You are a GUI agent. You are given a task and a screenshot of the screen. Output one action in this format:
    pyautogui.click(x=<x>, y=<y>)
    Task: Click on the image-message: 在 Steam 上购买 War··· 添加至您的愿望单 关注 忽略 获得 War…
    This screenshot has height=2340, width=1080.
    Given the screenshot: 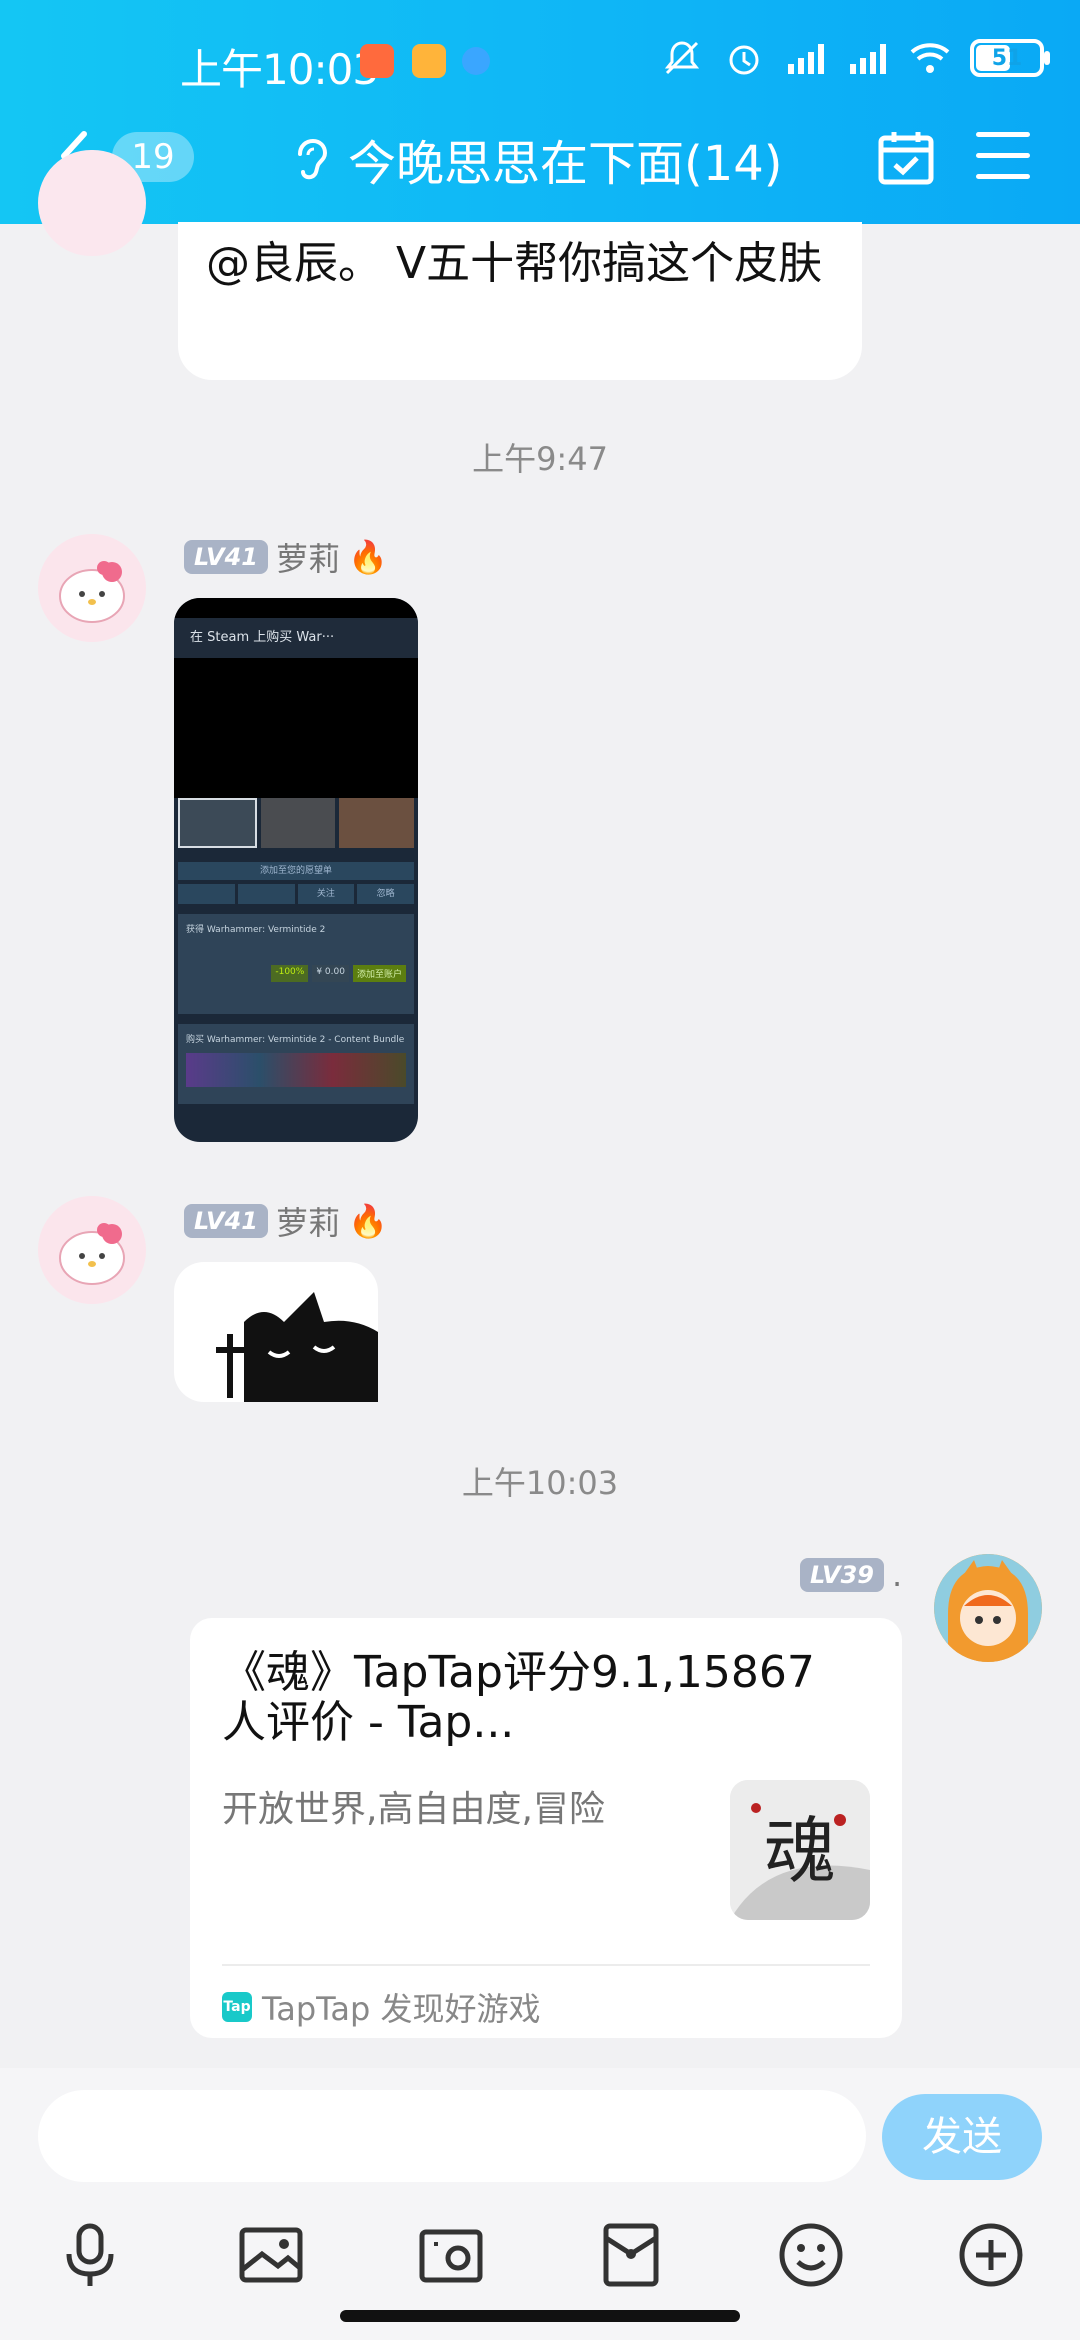 What is the action you would take?
    pyautogui.click(x=296, y=870)
    